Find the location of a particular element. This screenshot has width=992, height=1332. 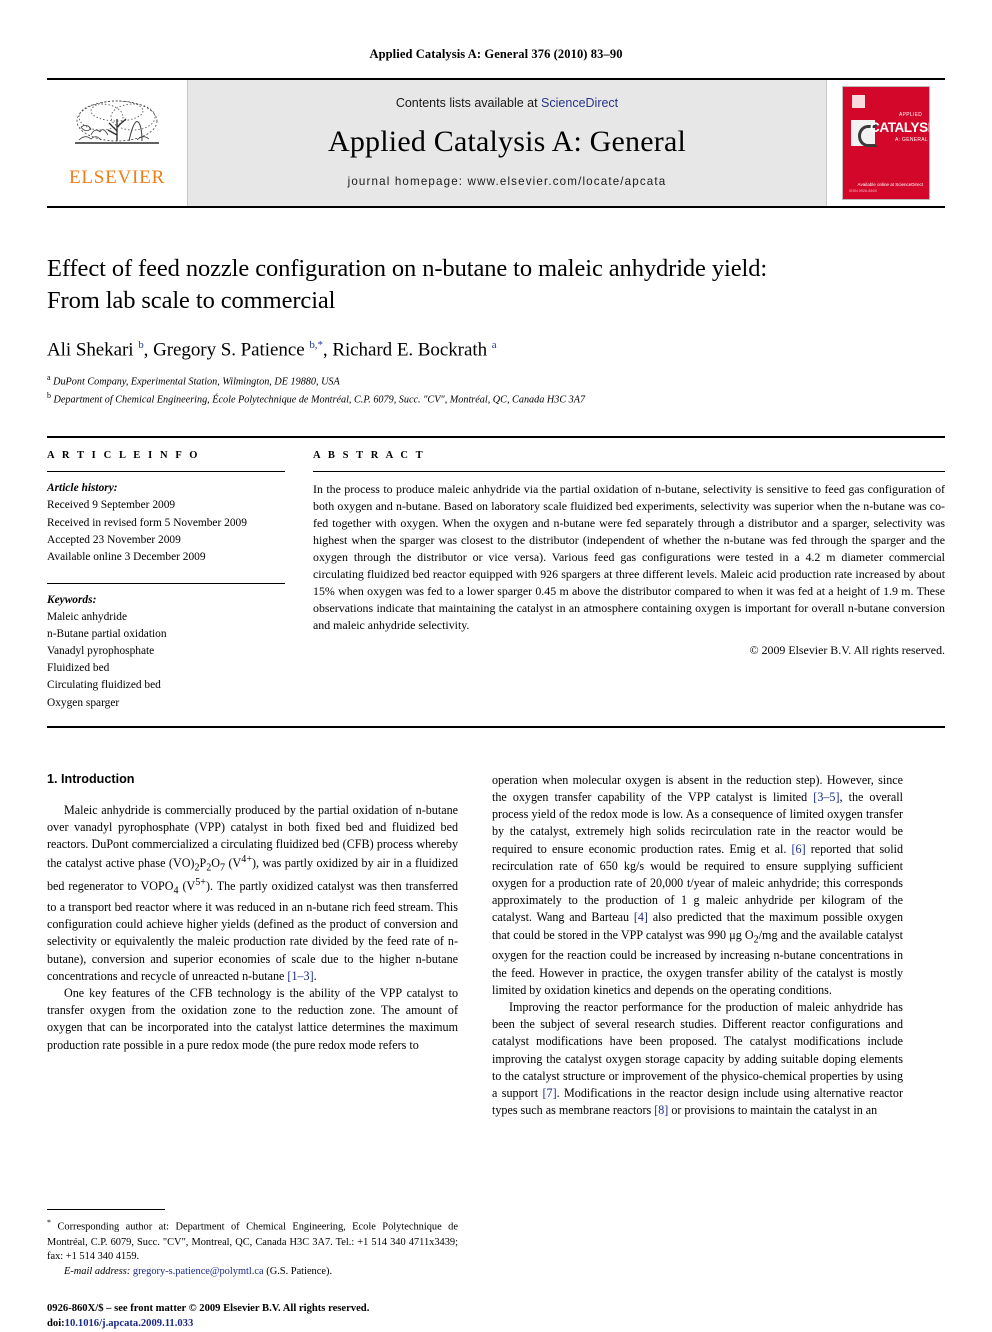

article-history-label: Article history: is located at coordinates (82, 488).